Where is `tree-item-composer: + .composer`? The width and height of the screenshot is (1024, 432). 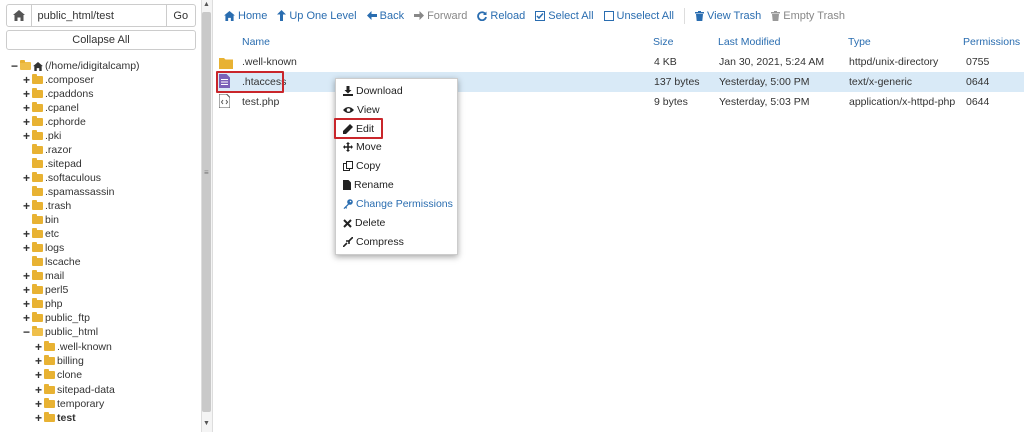
tree-item-composer: + .composer is located at coordinates (58, 80).